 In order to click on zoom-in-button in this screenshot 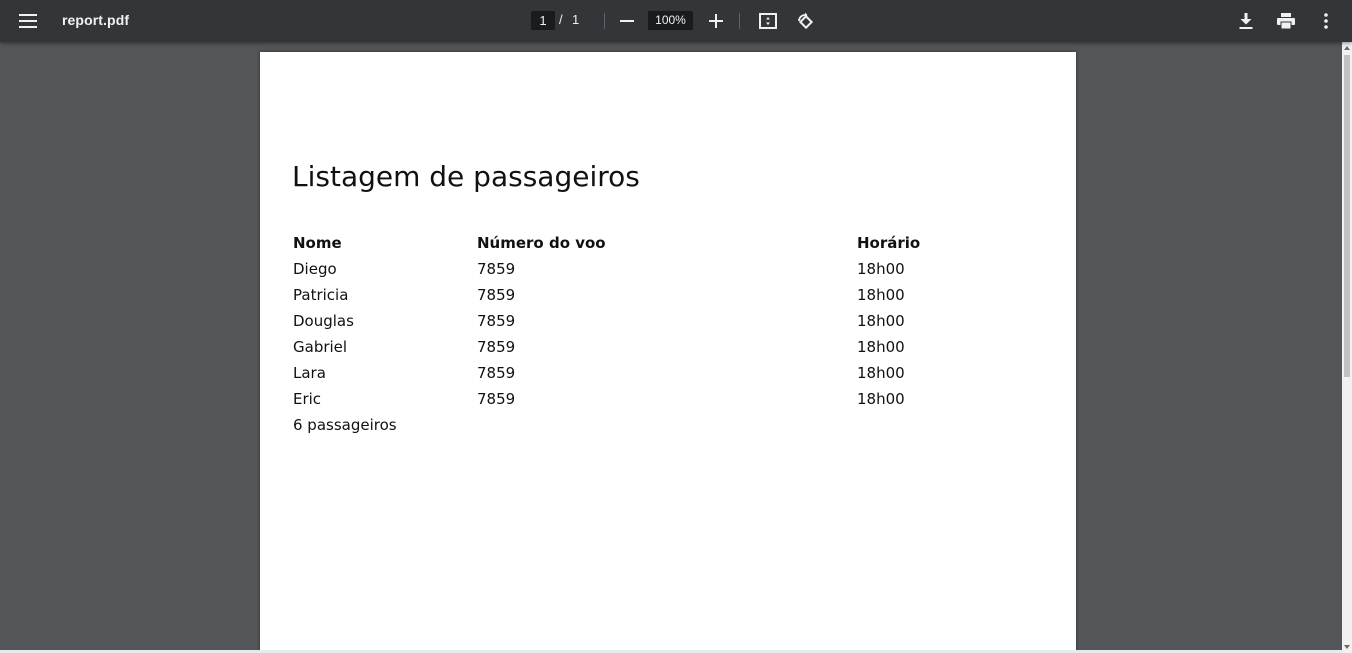, I will do `click(716, 21)`.